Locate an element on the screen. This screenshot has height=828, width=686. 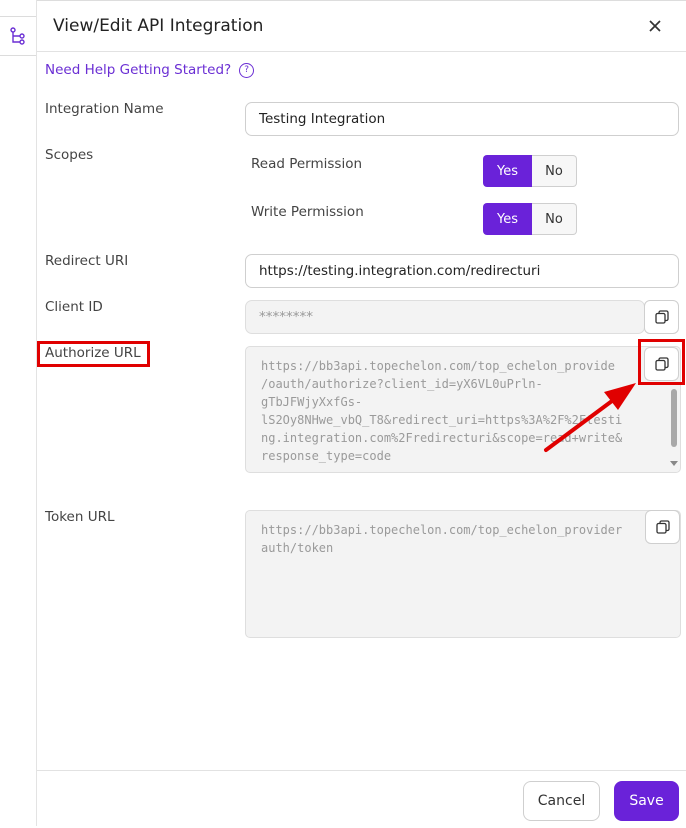
scrollbar-thumb is located at coordinates (674, 418).